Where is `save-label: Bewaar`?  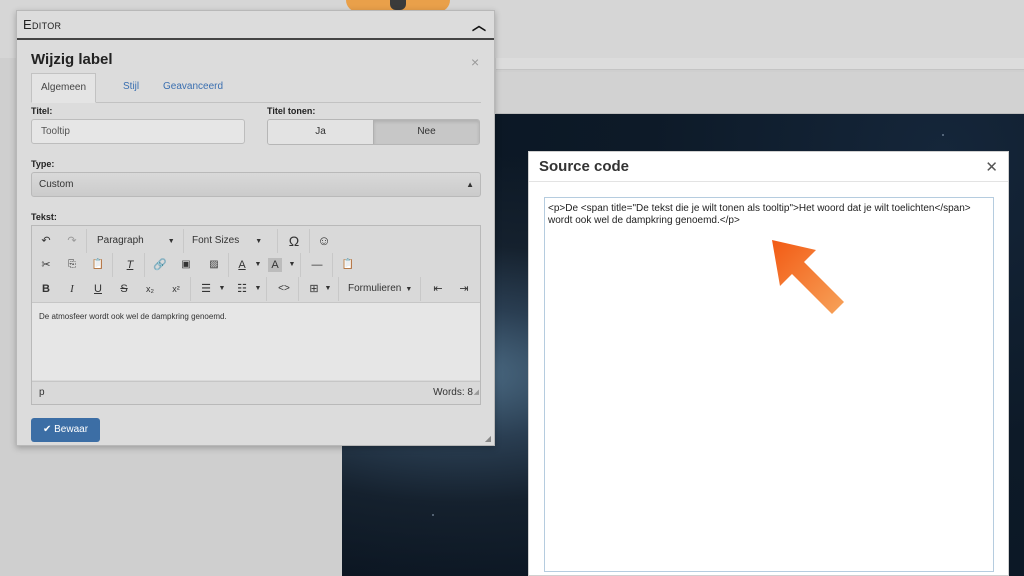
save-label: Bewaar is located at coordinates (71, 429).